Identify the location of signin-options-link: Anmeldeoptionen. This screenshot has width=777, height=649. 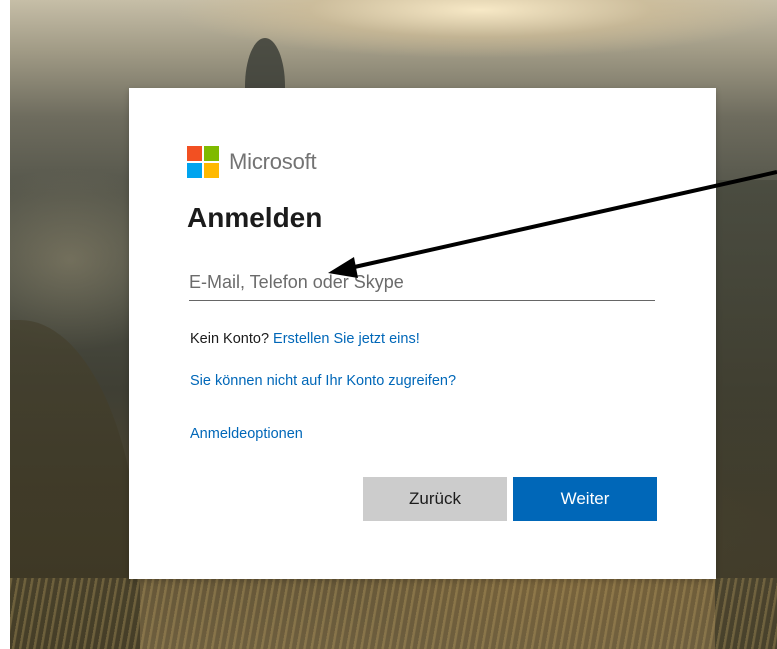
(246, 434).